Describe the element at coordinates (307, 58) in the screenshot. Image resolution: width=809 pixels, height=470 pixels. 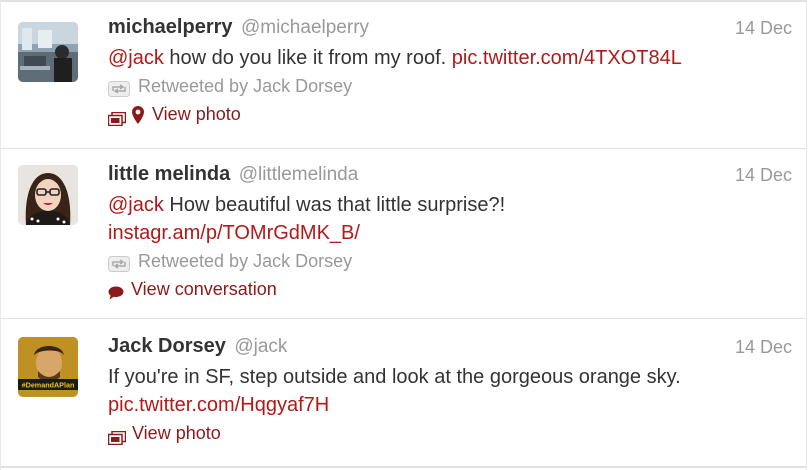
I see `tweet-body: how do you like it from my roof.` at that location.